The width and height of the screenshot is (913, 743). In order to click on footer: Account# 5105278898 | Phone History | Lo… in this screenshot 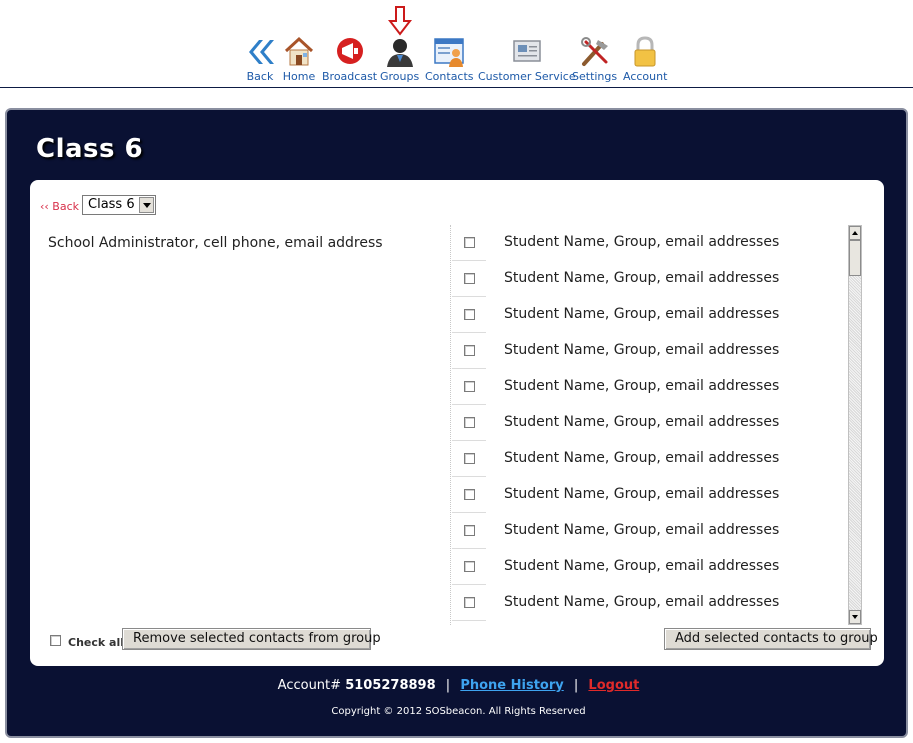, I will do `click(458, 685)`.